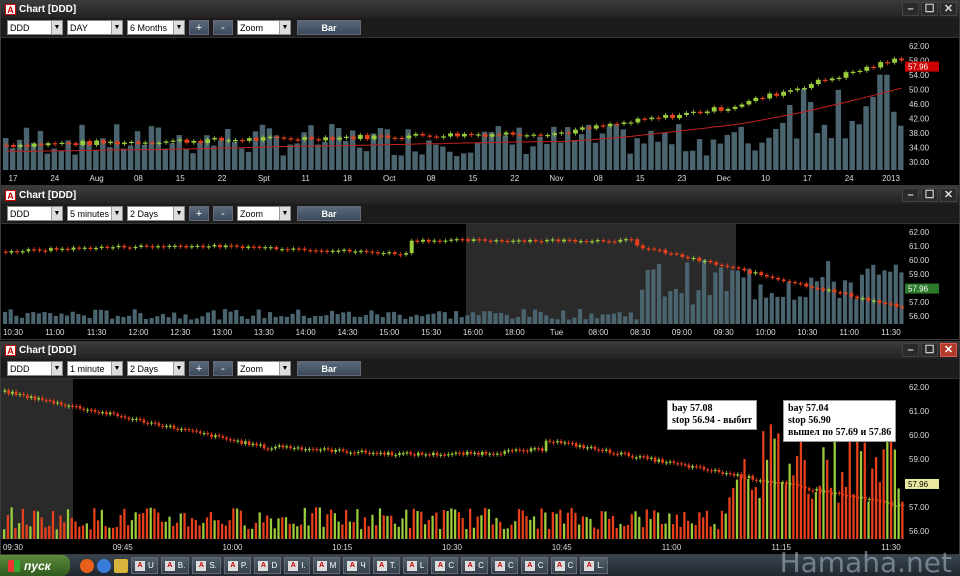 Image resolution: width=960 pixels, height=576 pixels. I want to click on taskbar-item-label: T., so click(392, 565).